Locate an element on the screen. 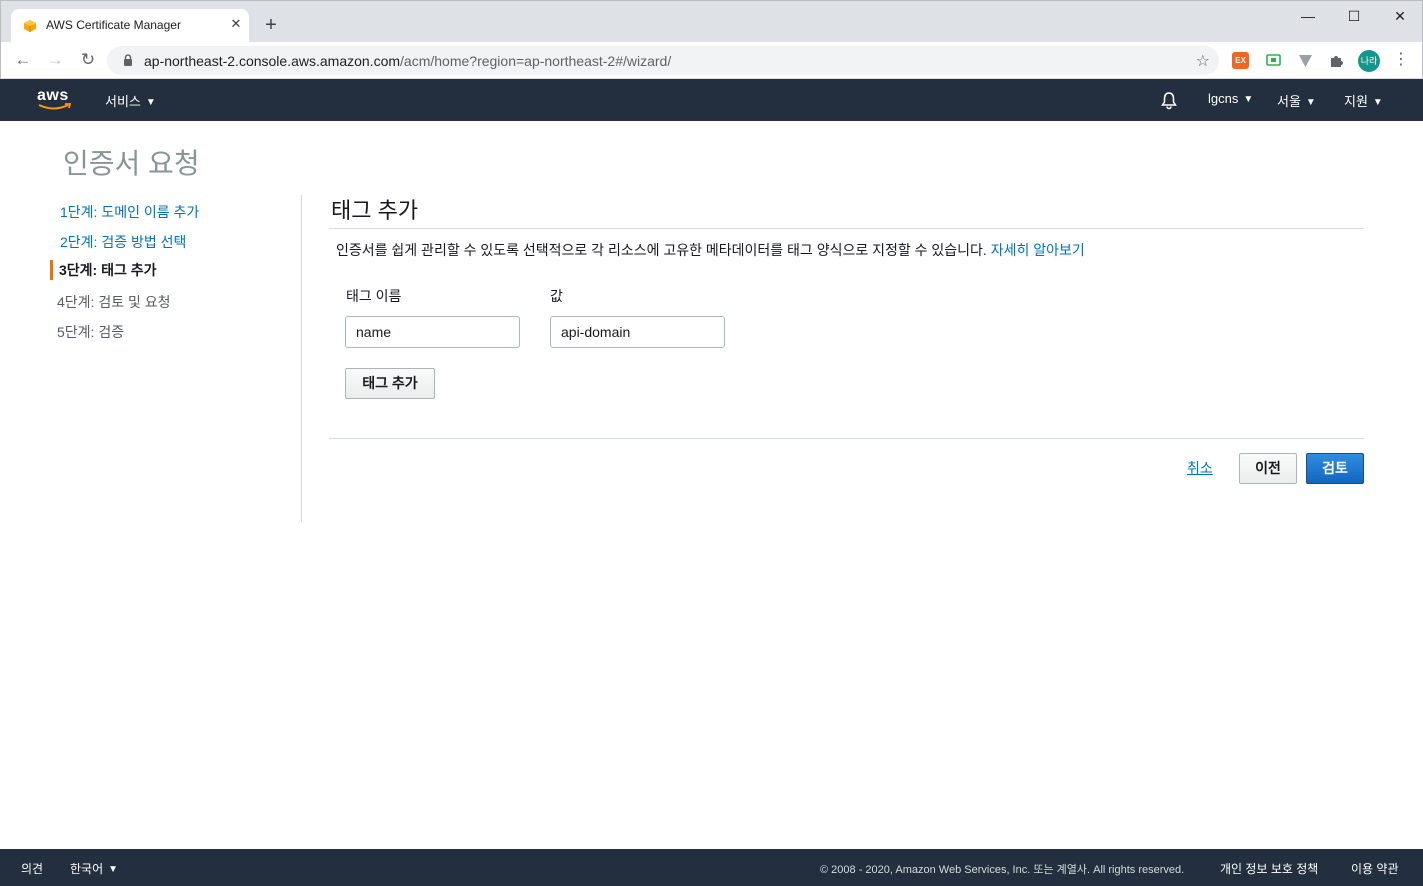  add-tag-button: 태그 추가 is located at coordinates (390, 383).